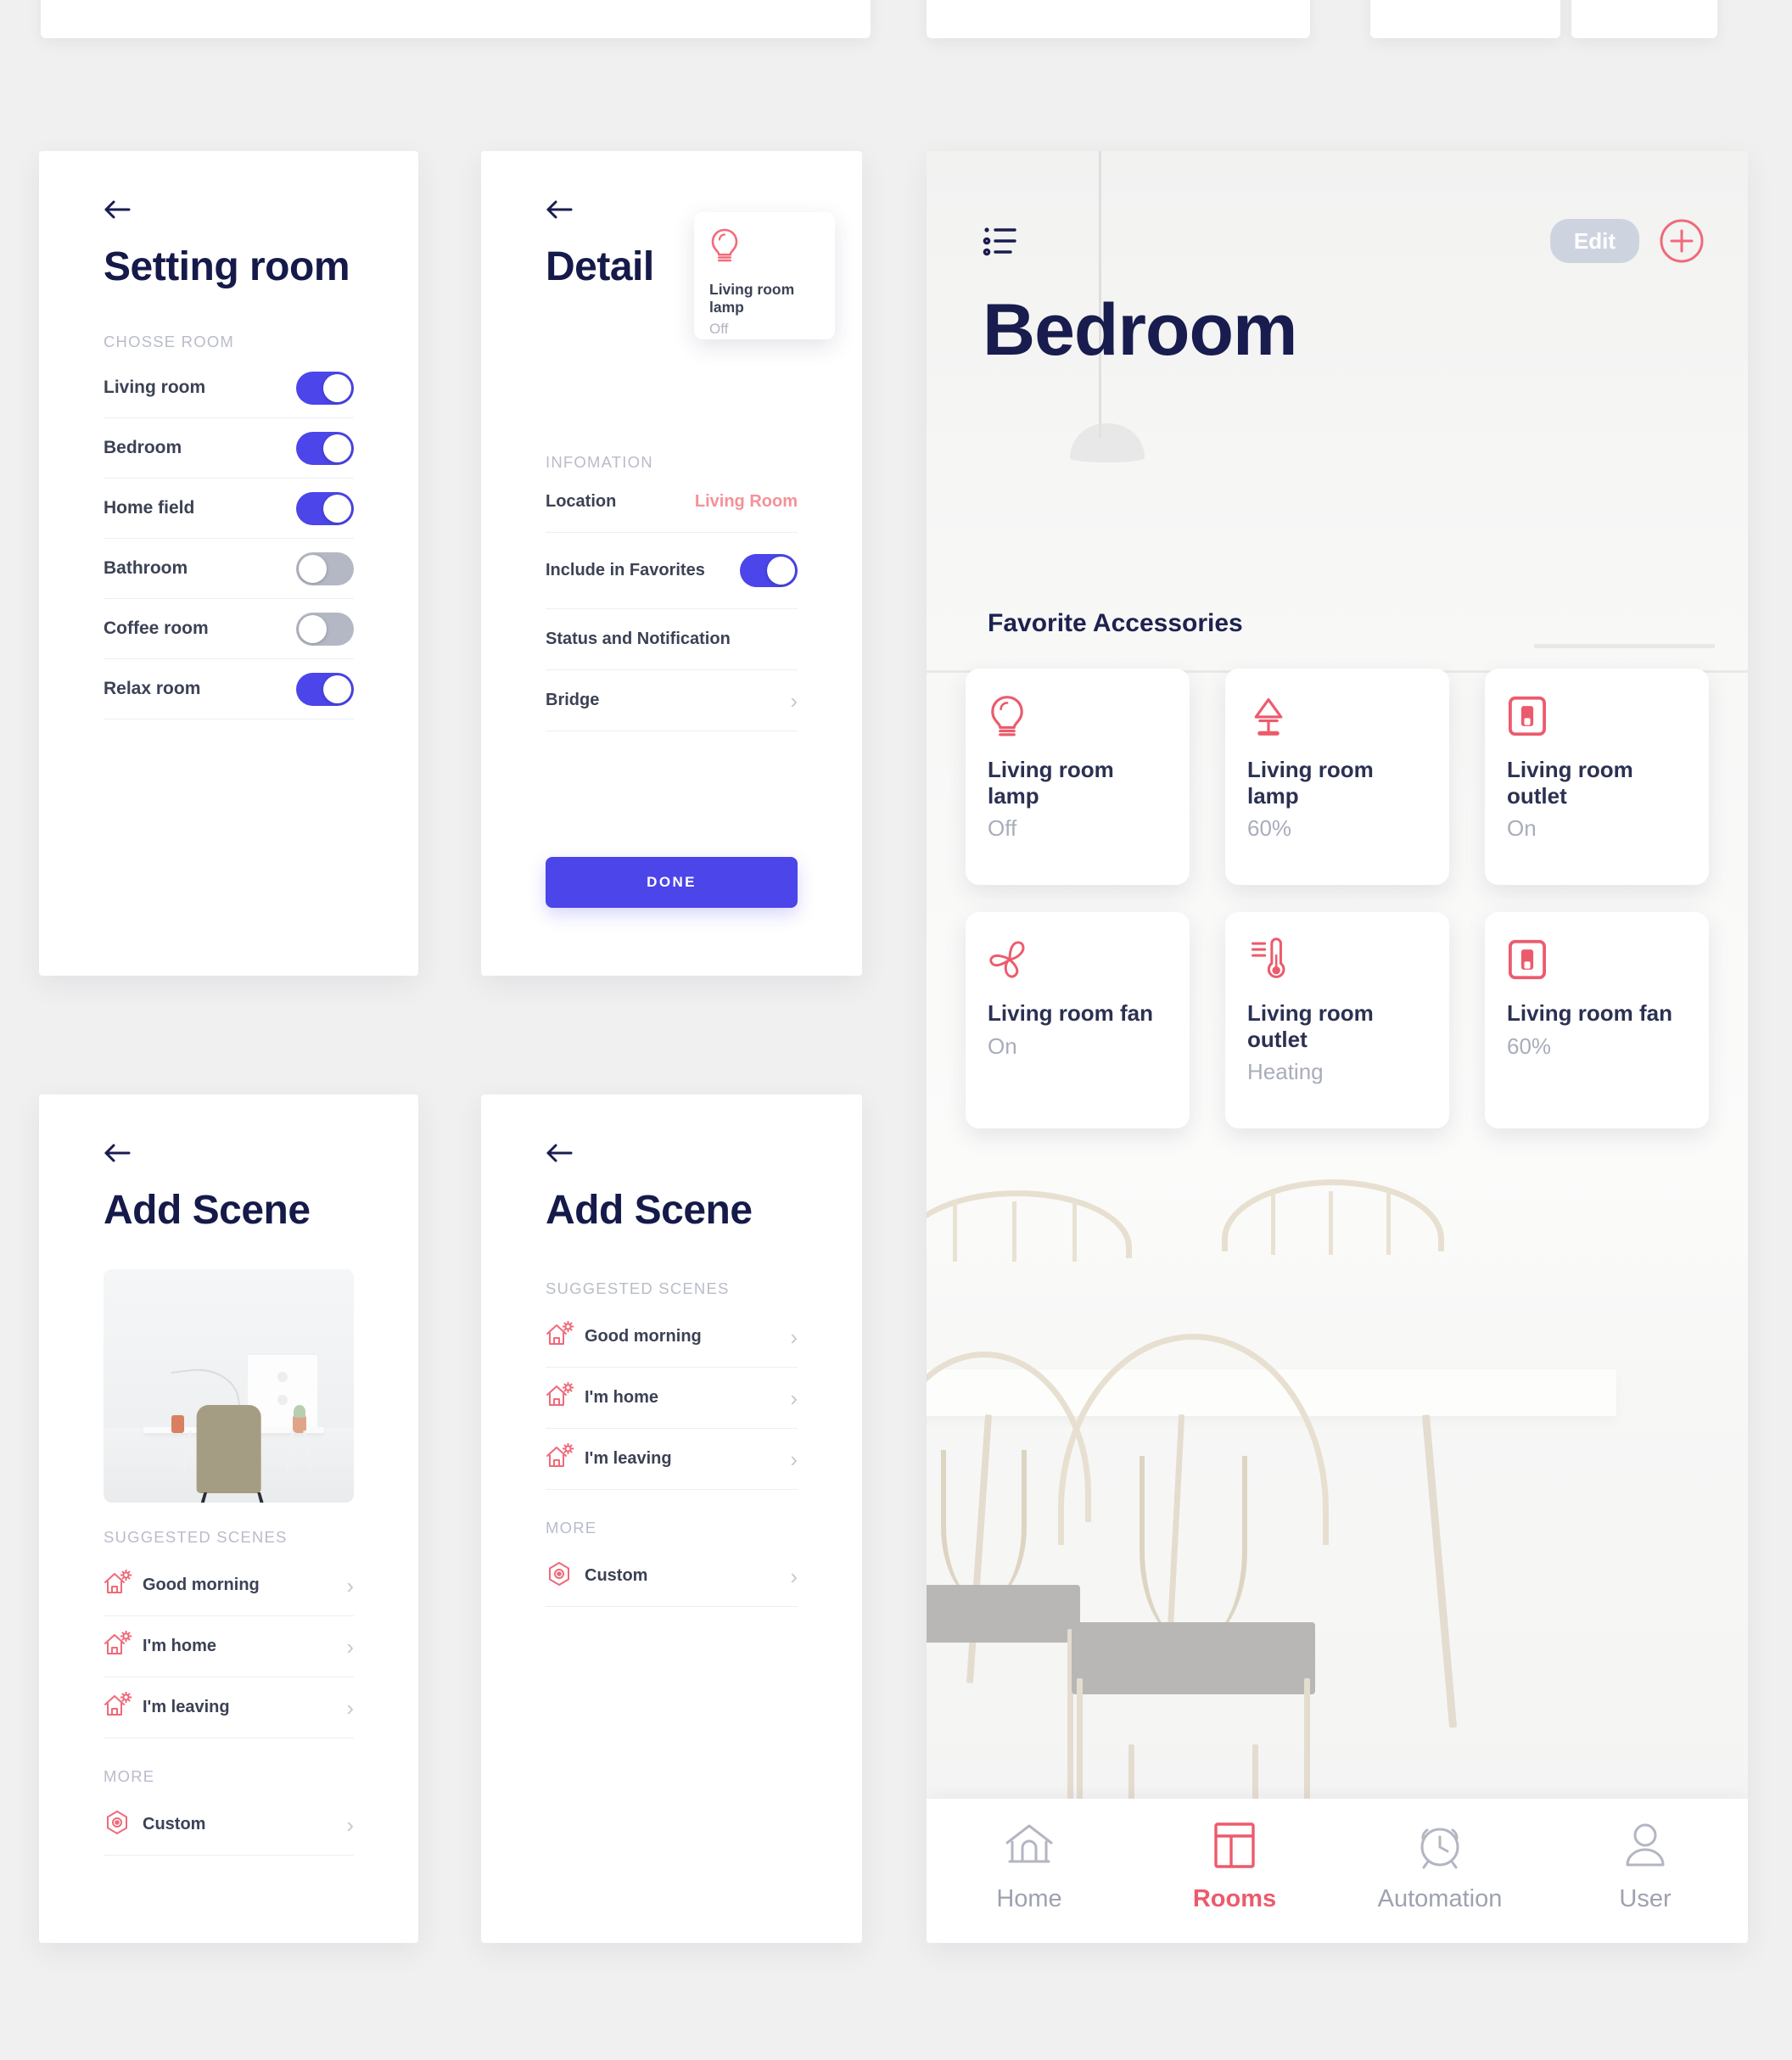  I want to click on thermostat-icon, so click(1337, 961).